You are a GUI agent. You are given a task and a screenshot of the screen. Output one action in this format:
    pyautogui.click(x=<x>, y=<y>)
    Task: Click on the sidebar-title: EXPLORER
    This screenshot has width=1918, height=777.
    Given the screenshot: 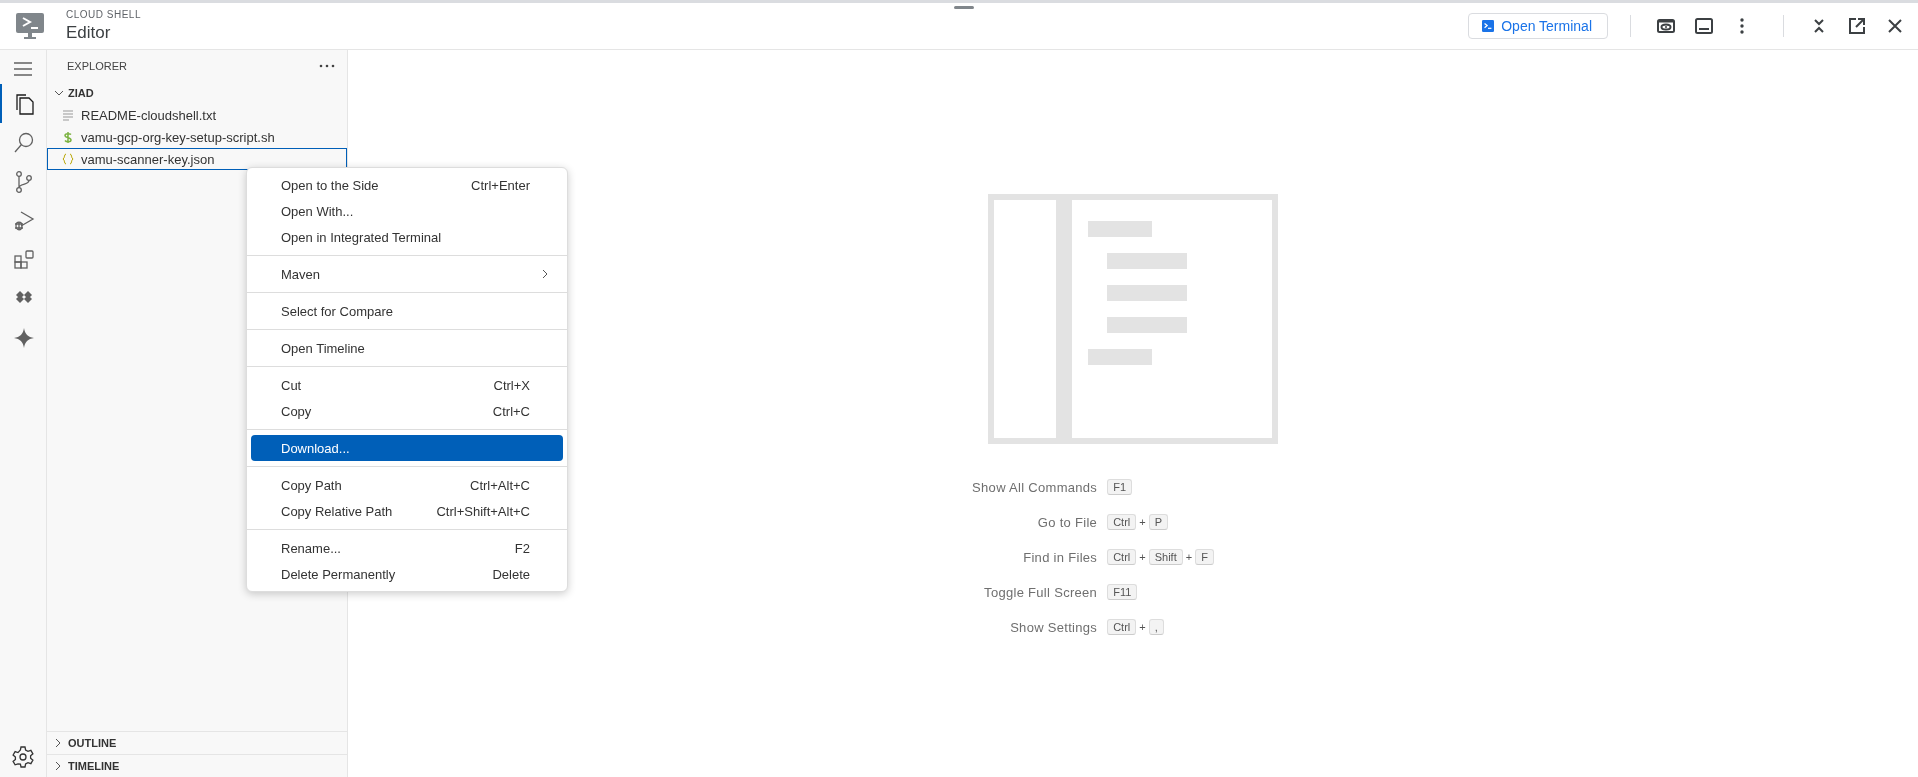 What is the action you would take?
    pyautogui.click(x=97, y=66)
    